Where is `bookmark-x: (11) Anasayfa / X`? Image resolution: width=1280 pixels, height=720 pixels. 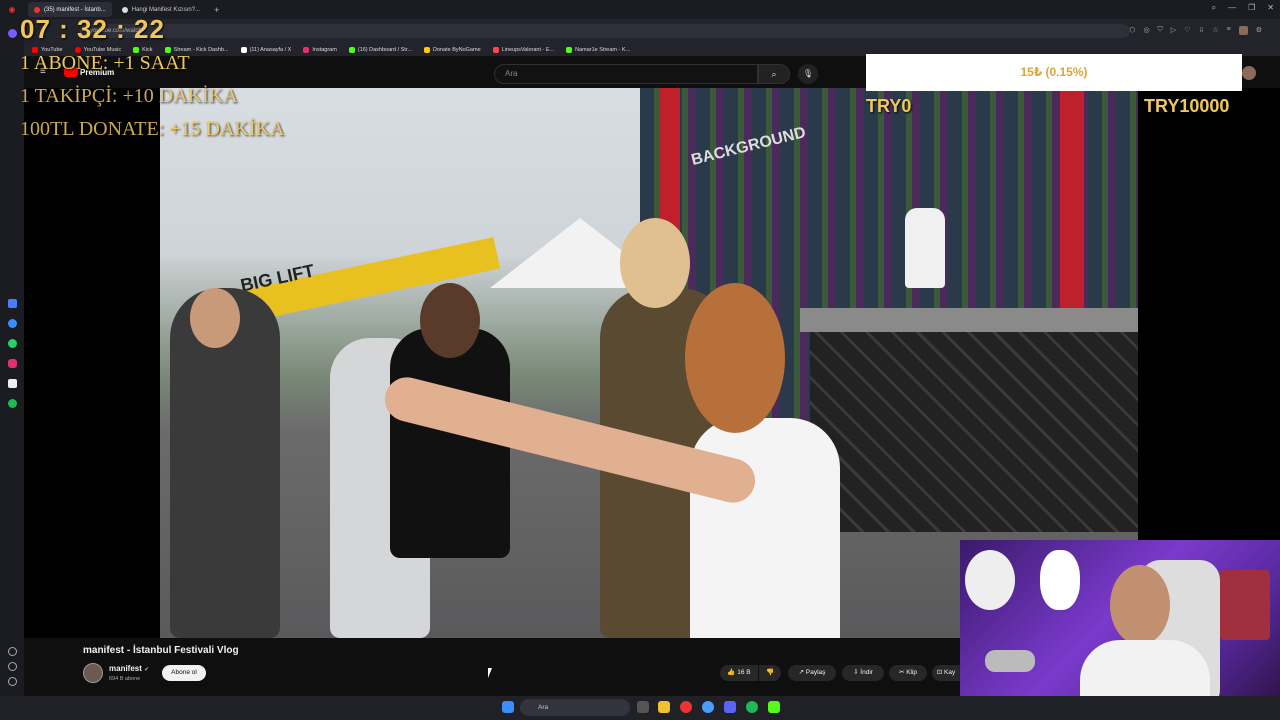
bookmark-x: (11) Anasayfa / X is located at coordinates (266, 49).